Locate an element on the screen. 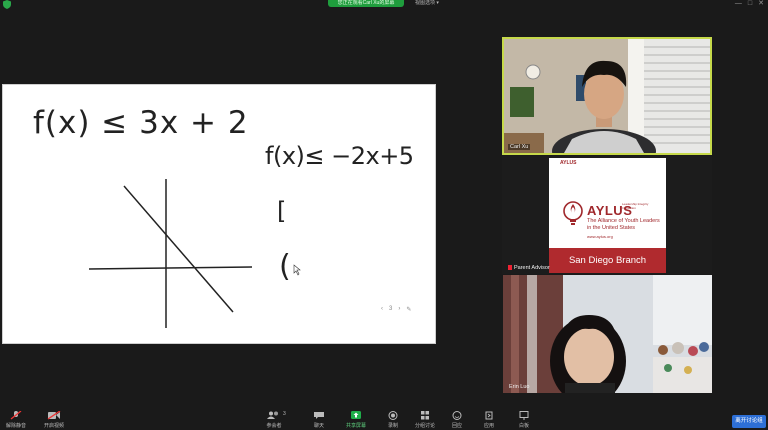 The image size is (768, 430). reactions-label: 回应 is located at coordinates (457, 426).